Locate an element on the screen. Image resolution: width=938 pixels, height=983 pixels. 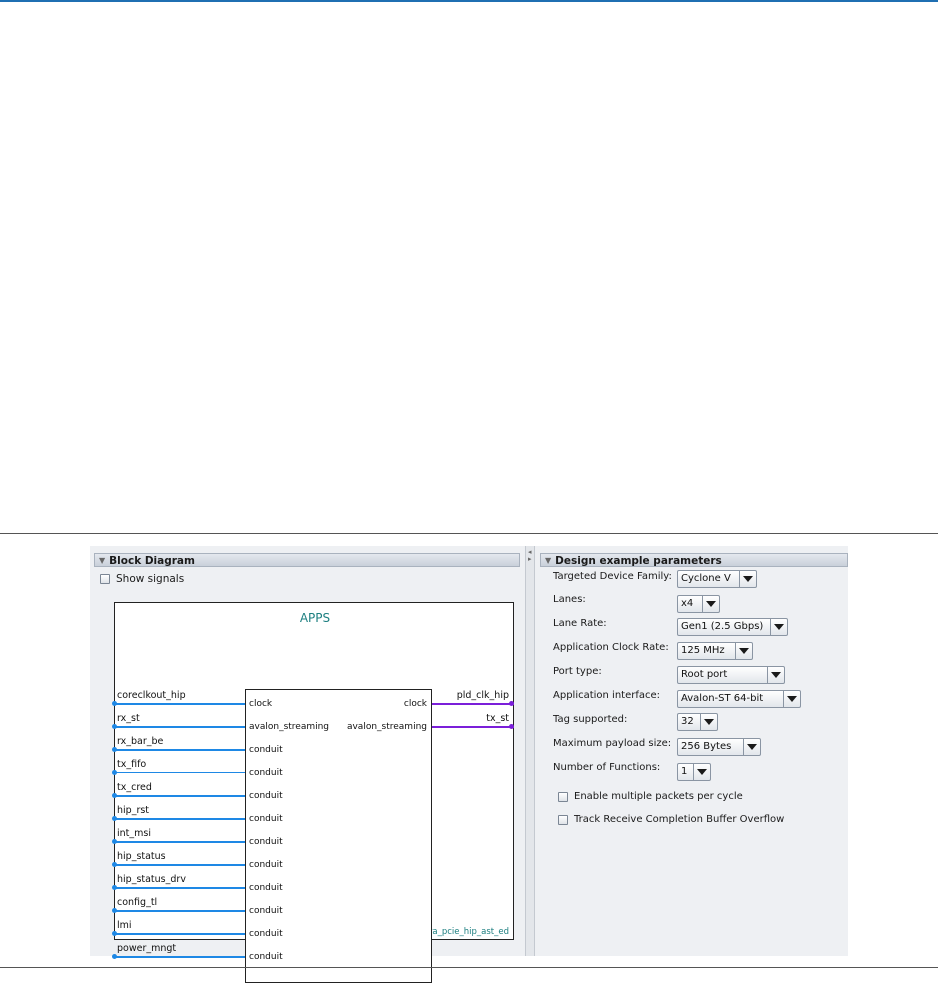
lane-rate-value: Gen1 (2.5 Gbps) is located at coordinates (722, 626).